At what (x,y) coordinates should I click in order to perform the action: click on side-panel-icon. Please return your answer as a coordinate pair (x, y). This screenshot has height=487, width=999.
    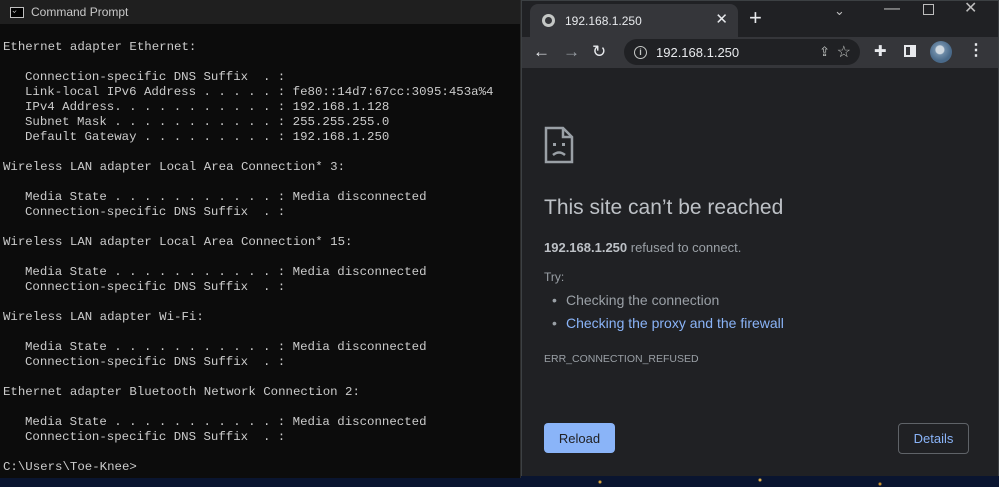
    Looking at the image, I should click on (910, 51).